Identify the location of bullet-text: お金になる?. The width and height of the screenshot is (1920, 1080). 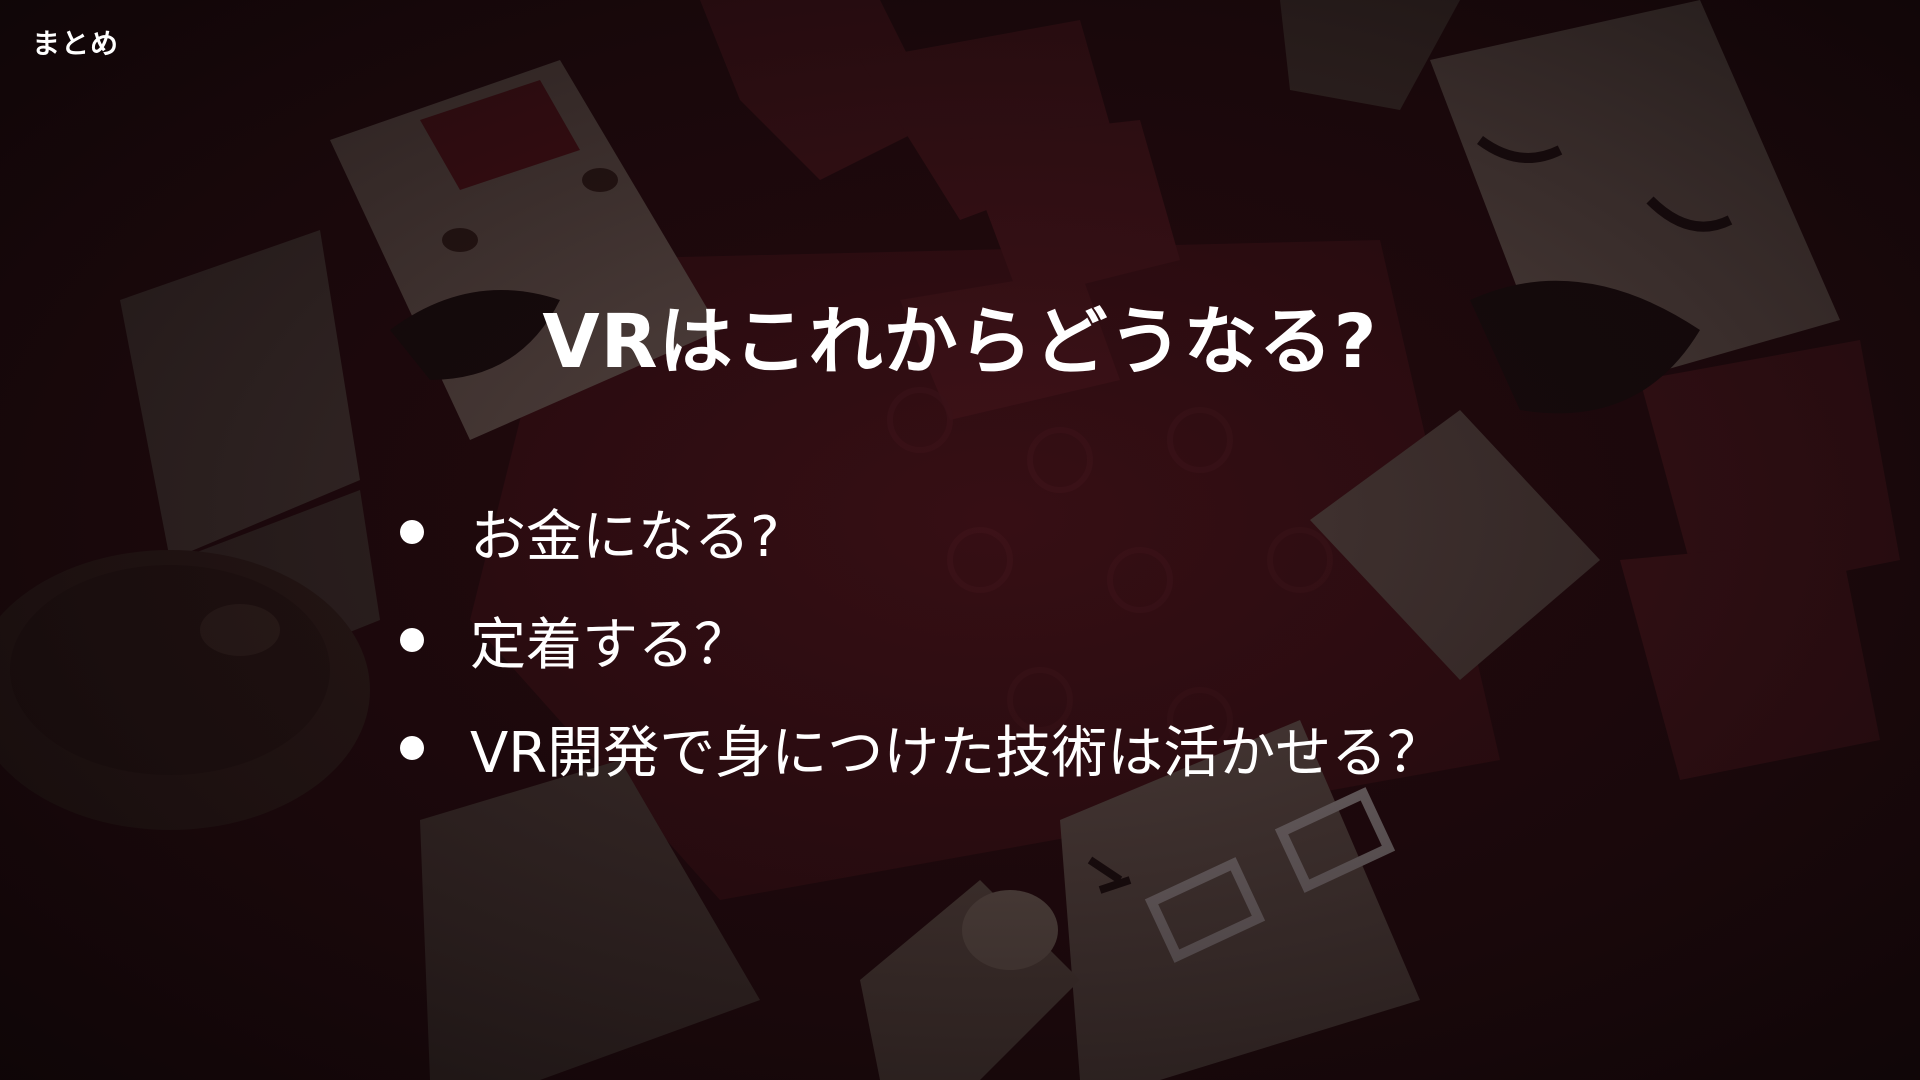
(625, 537).